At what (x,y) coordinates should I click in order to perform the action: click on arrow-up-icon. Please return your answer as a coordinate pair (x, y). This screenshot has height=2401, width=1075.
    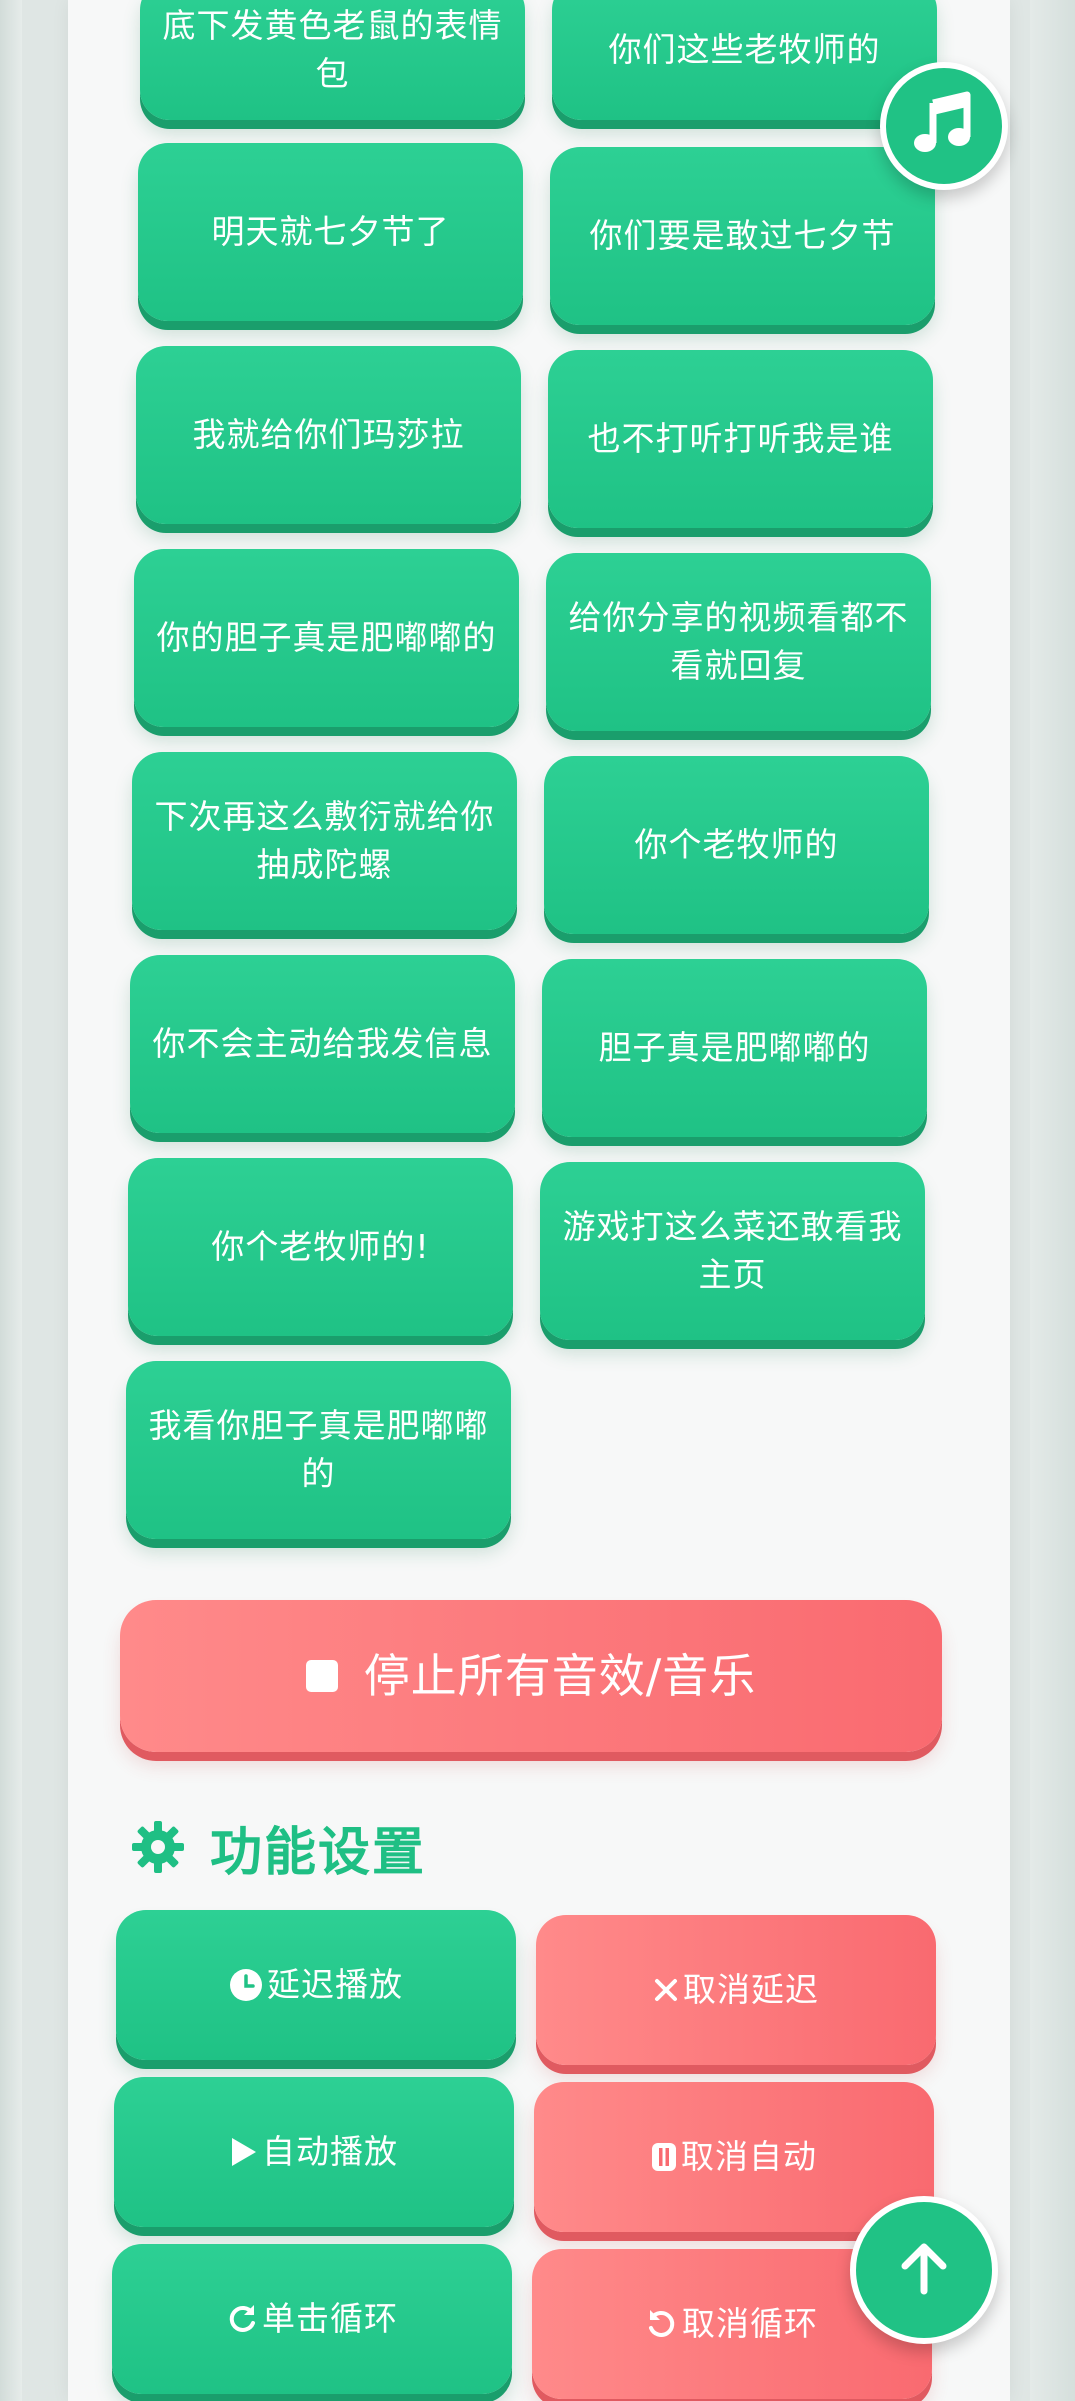
    Looking at the image, I should click on (924, 2270).